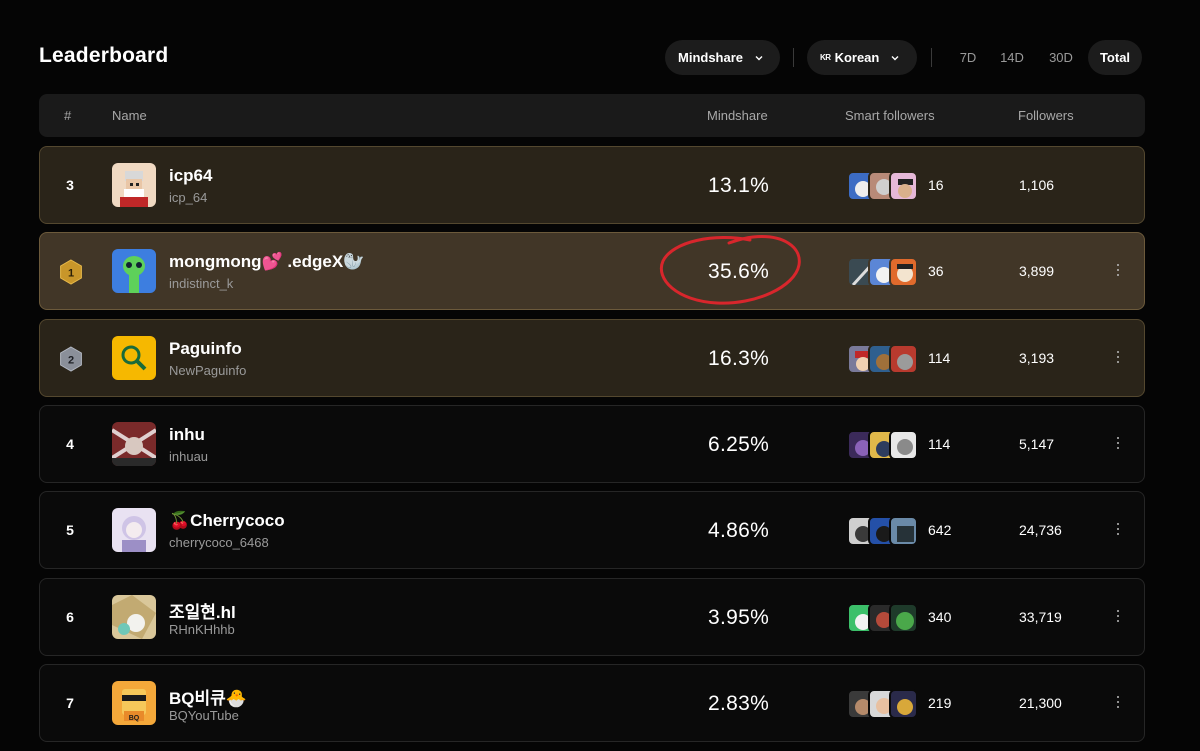 The image size is (1200, 751). I want to click on user-handle: indistinct_k, so click(201, 283).